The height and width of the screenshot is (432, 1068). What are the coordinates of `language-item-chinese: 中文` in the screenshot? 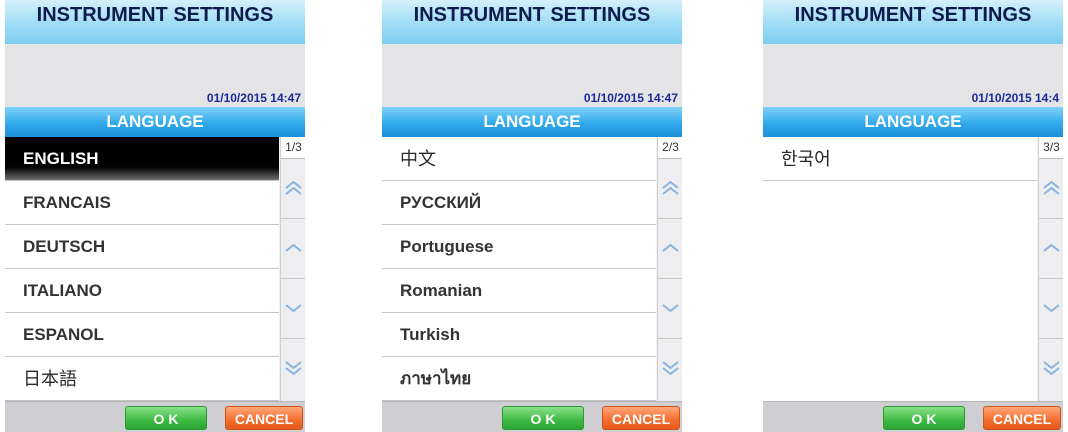 It's located at (519, 159).